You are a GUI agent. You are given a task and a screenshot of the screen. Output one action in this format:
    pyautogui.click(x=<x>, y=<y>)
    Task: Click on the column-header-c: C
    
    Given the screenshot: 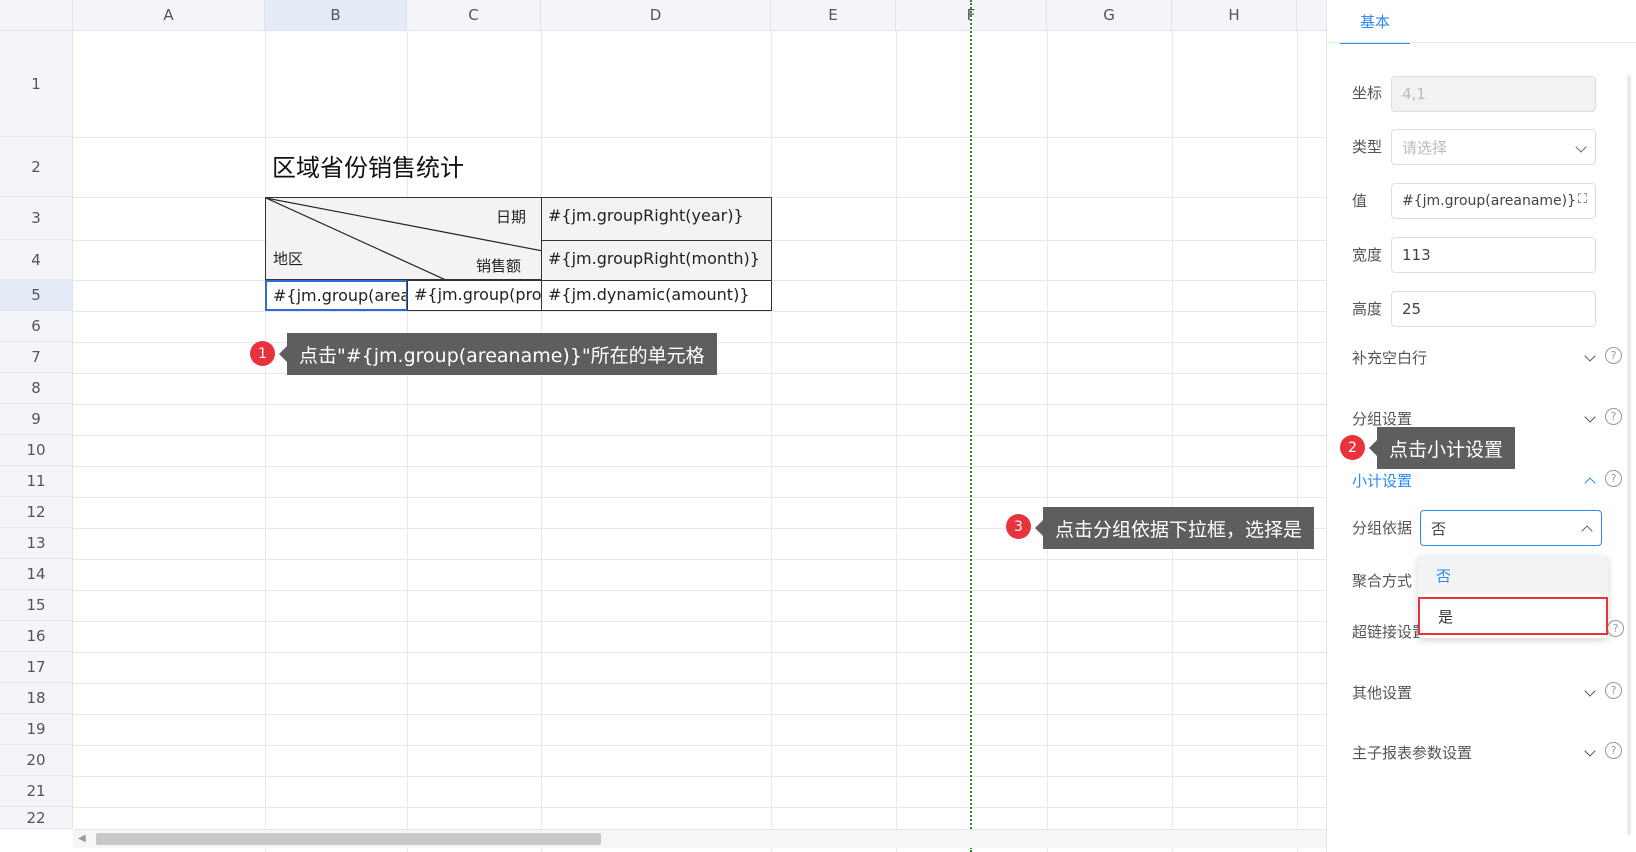 What is the action you would take?
    pyautogui.click(x=474, y=15)
    